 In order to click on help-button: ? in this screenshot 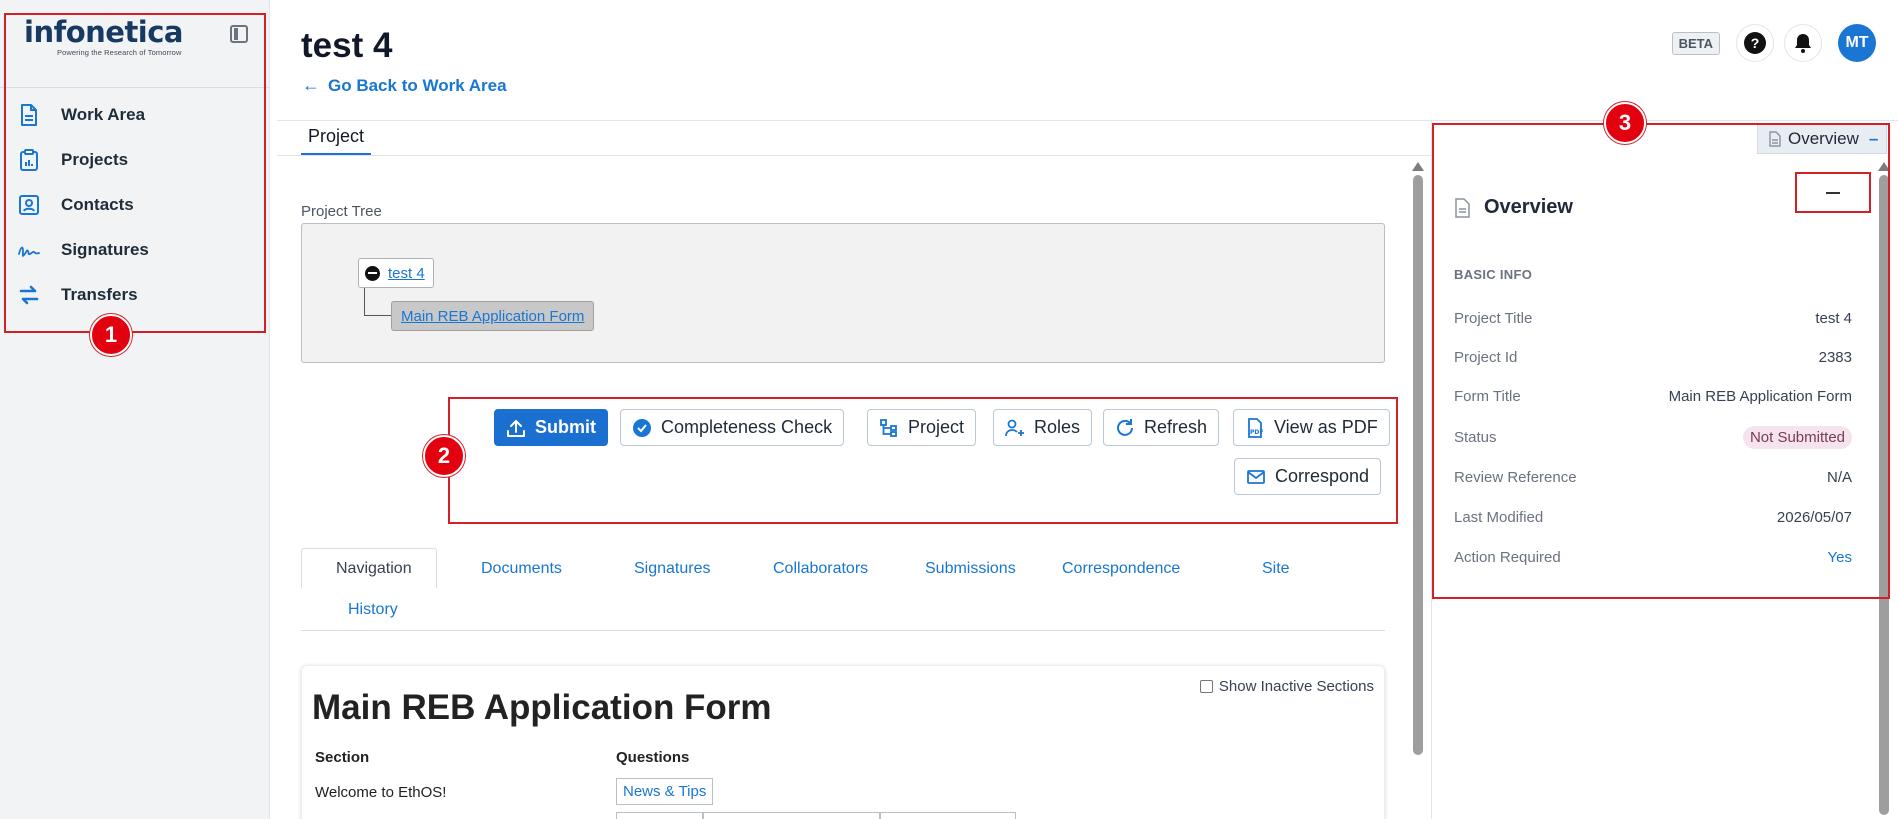, I will do `click(1755, 43)`.